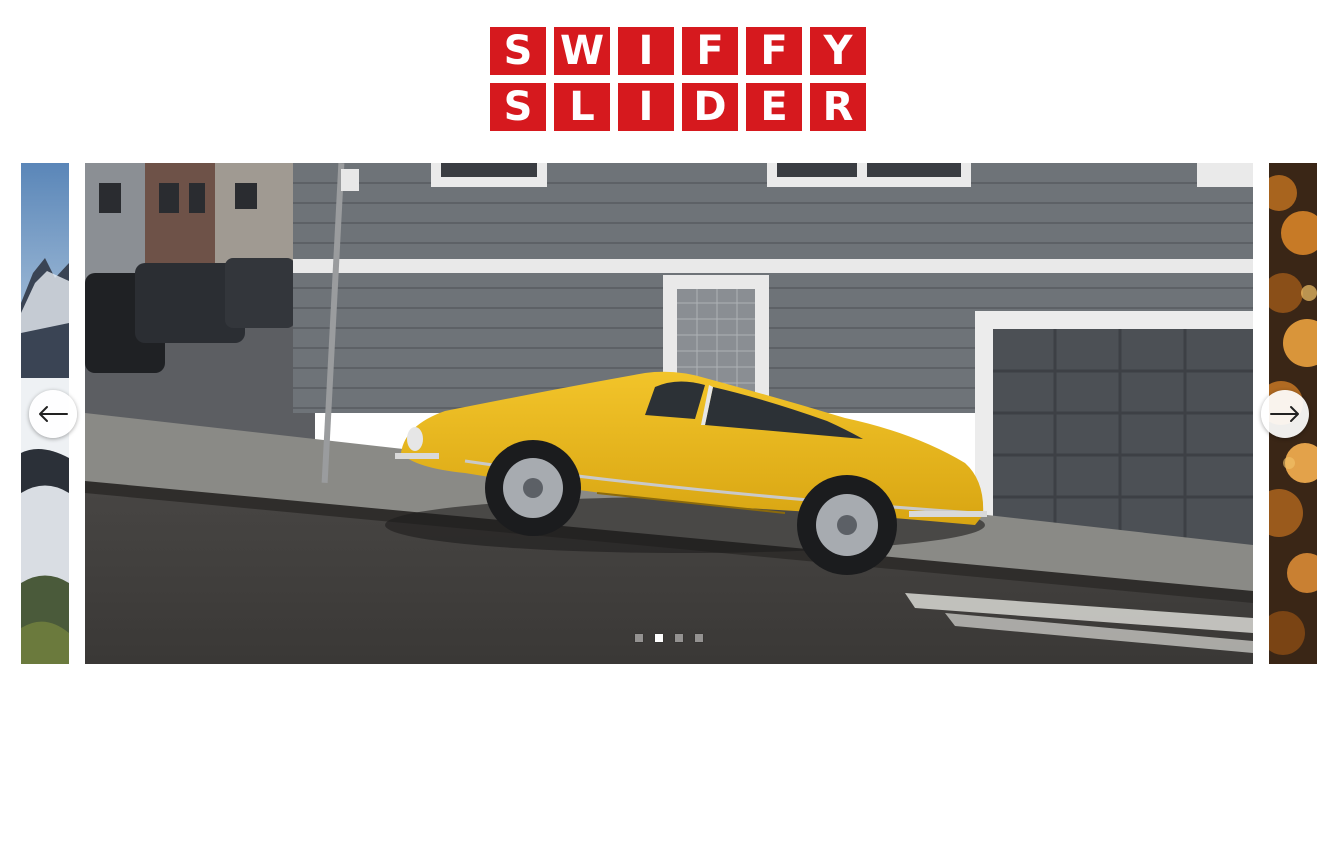  Describe the element at coordinates (582, 107) in the screenshot. I see `logo-letter: L` at that location.